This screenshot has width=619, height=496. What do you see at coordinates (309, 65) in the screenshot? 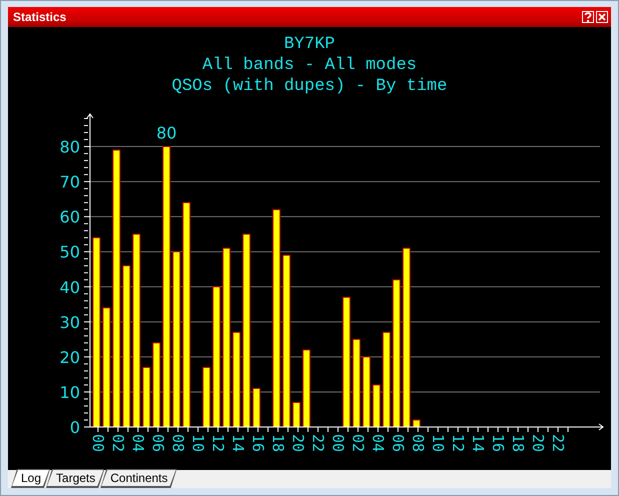
I see `chart-heading: All bands - All modes` at bounding box center [309, 65].